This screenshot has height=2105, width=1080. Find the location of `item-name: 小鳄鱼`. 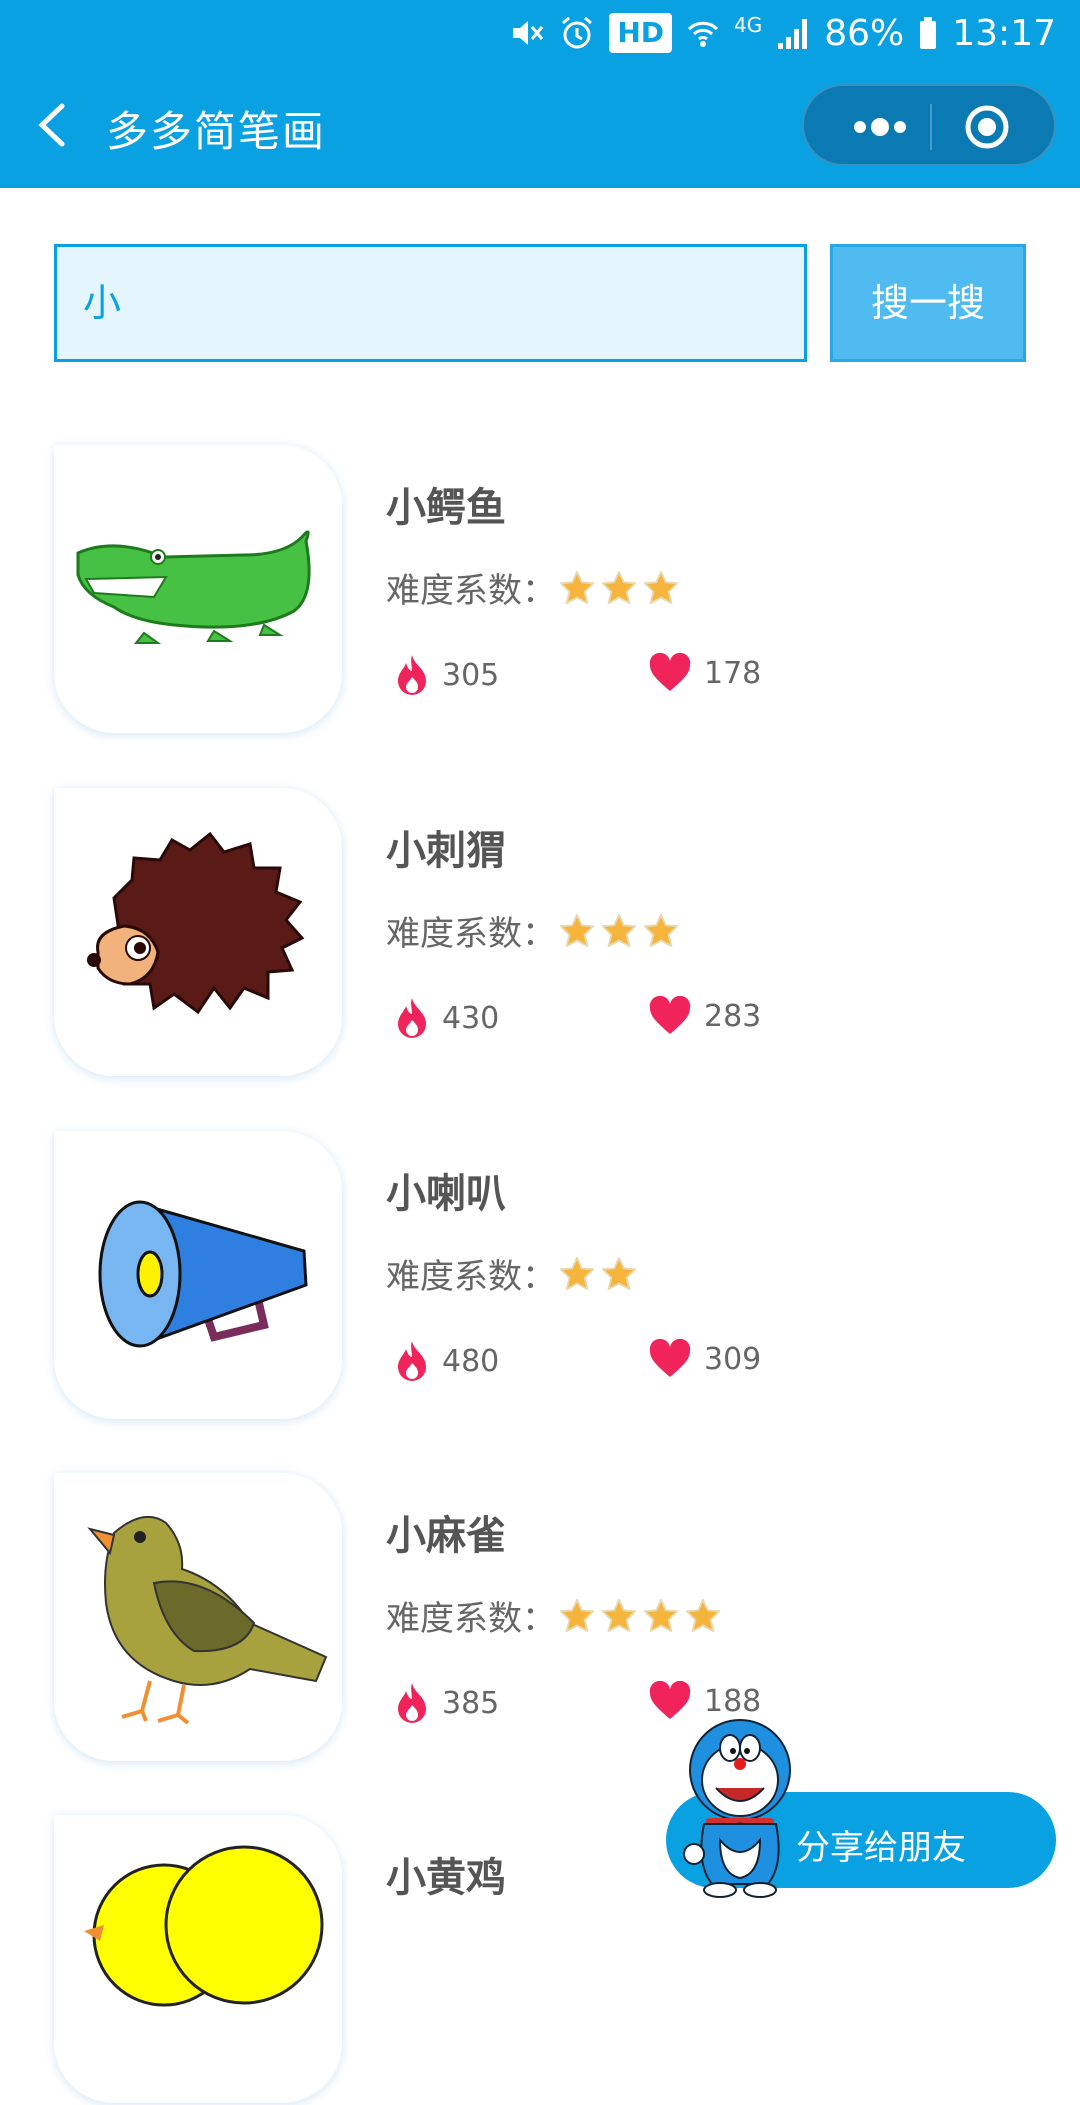

item-name: 小鳄鱼 is located at coordinates (446, 508).